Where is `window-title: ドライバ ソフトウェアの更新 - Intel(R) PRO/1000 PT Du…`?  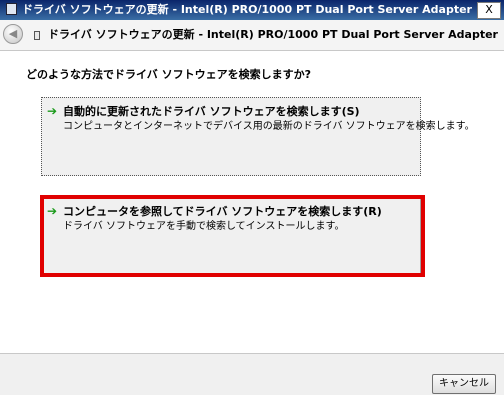 window-title: ドライバ ソフトウェアの更新 - Intel(R) PRO/1000 PT Du… is located at coordinates (247, 9).